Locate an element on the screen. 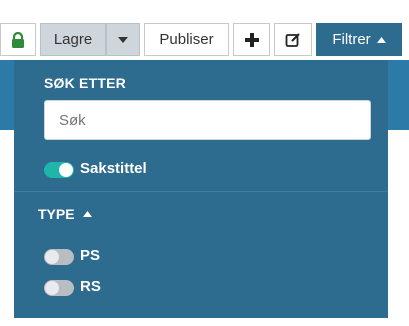  filter-button: Filtrer is located at coordinates (359, 39).